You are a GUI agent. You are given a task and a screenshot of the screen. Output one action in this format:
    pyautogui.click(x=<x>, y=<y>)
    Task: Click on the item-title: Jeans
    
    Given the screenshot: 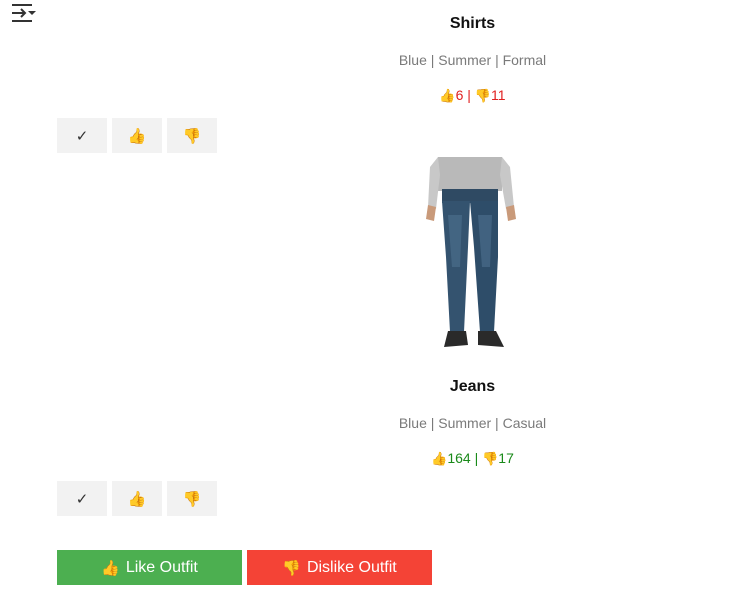 What is the action you would take?
    pyautogui.click(x=472, y=386)
    